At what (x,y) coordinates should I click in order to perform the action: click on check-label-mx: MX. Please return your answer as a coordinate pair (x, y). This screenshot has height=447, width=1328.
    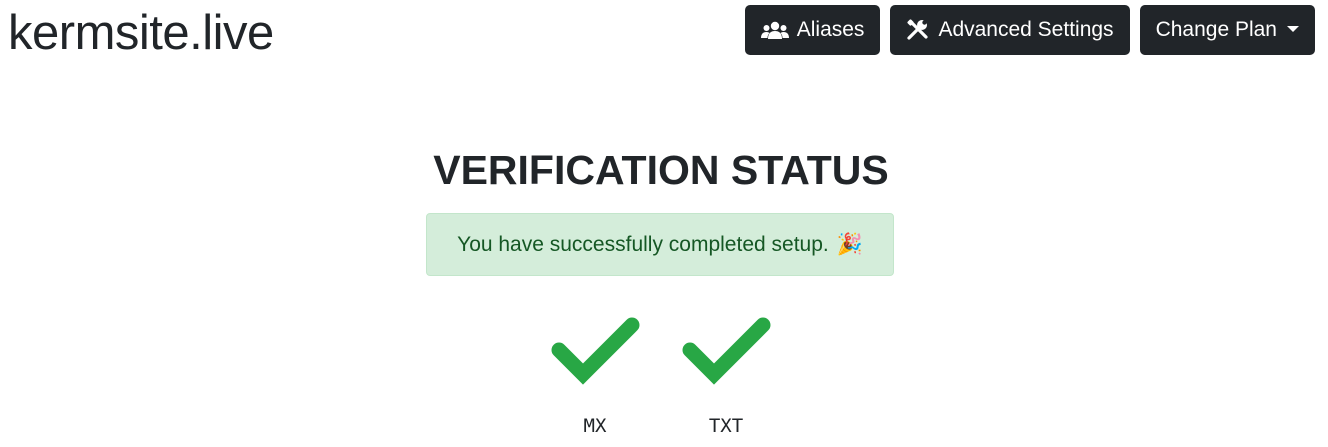
    Looking at the image, I should click on (595, 426).